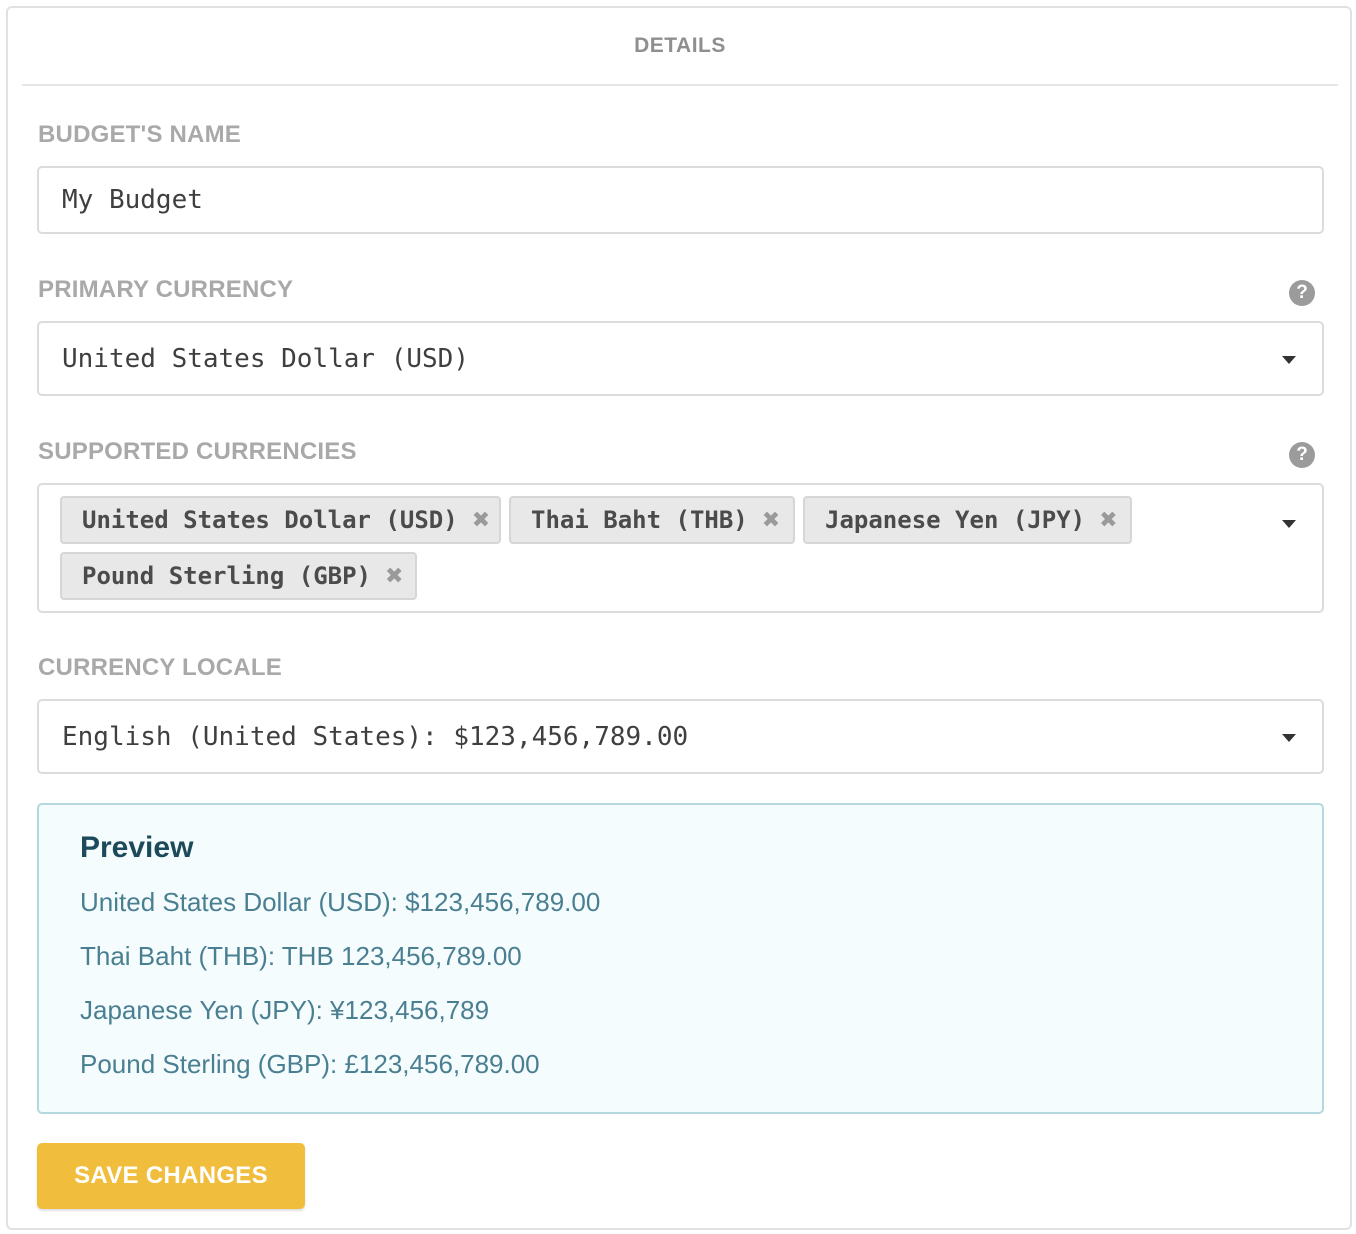 The width and height of the screenshot is (1356, 1234). I want to click on currency-tag: United States Dollar (USD) ✖, so click(280, 520).